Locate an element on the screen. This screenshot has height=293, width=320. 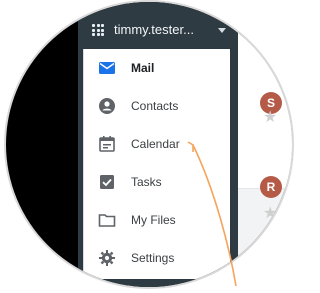
list-row: ☆ is located at coordinates (265, 34).